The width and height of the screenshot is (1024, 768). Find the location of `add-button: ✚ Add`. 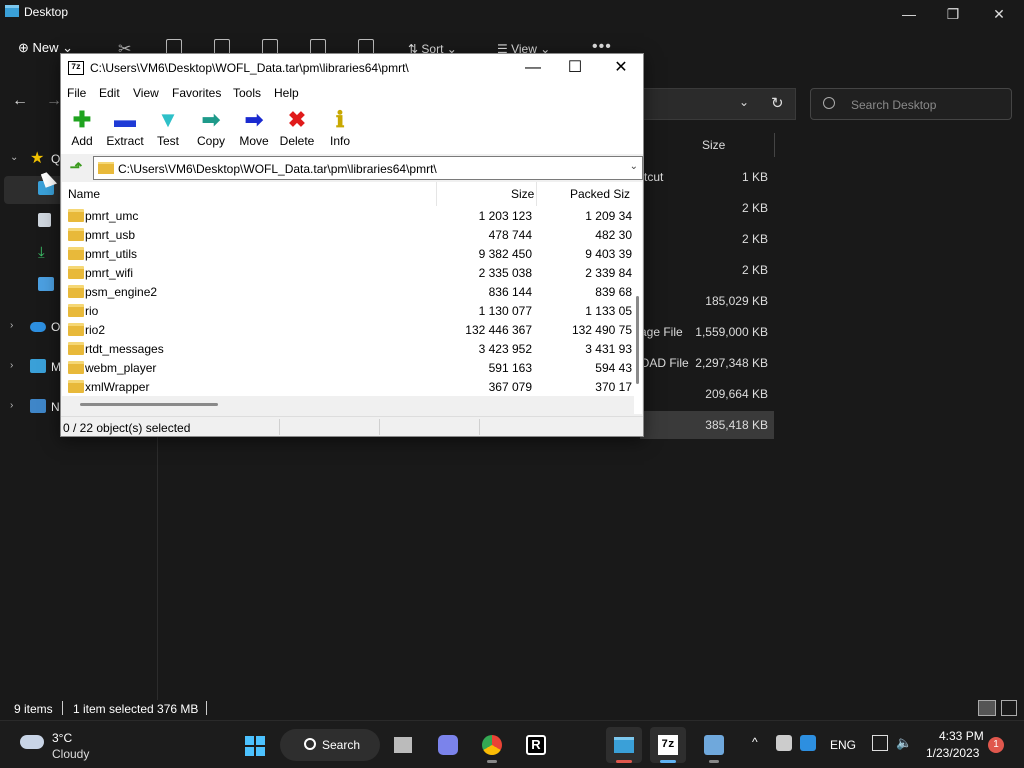

add-button: ✚ Add is located at coordinates (82, 129).